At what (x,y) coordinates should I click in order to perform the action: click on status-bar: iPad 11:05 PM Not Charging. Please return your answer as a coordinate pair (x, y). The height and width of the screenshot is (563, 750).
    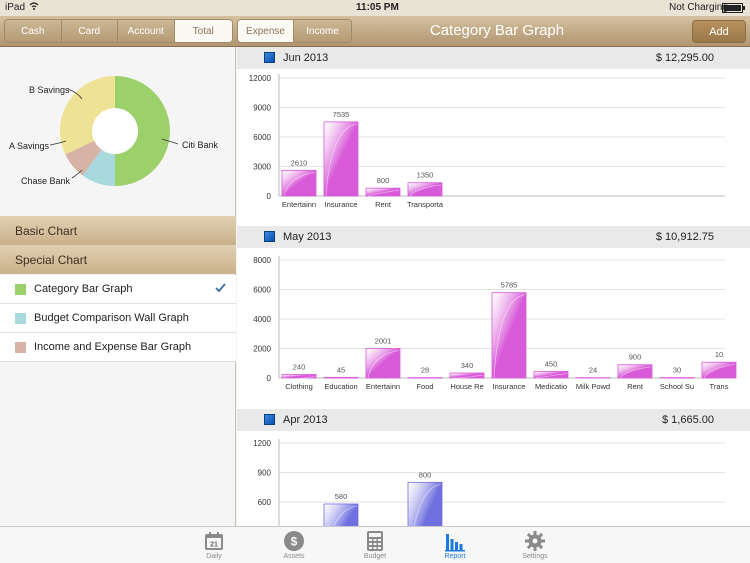
    Looking at the image, I should click on (375, 8).